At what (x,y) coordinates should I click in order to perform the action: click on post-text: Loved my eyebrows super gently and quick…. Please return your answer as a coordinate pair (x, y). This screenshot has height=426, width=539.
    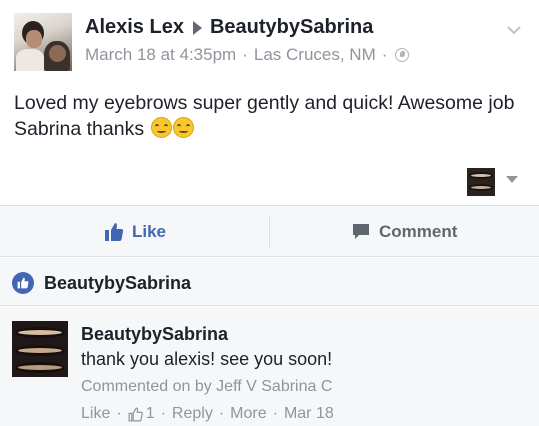
    Looking at the image, I should click on (264, 116).